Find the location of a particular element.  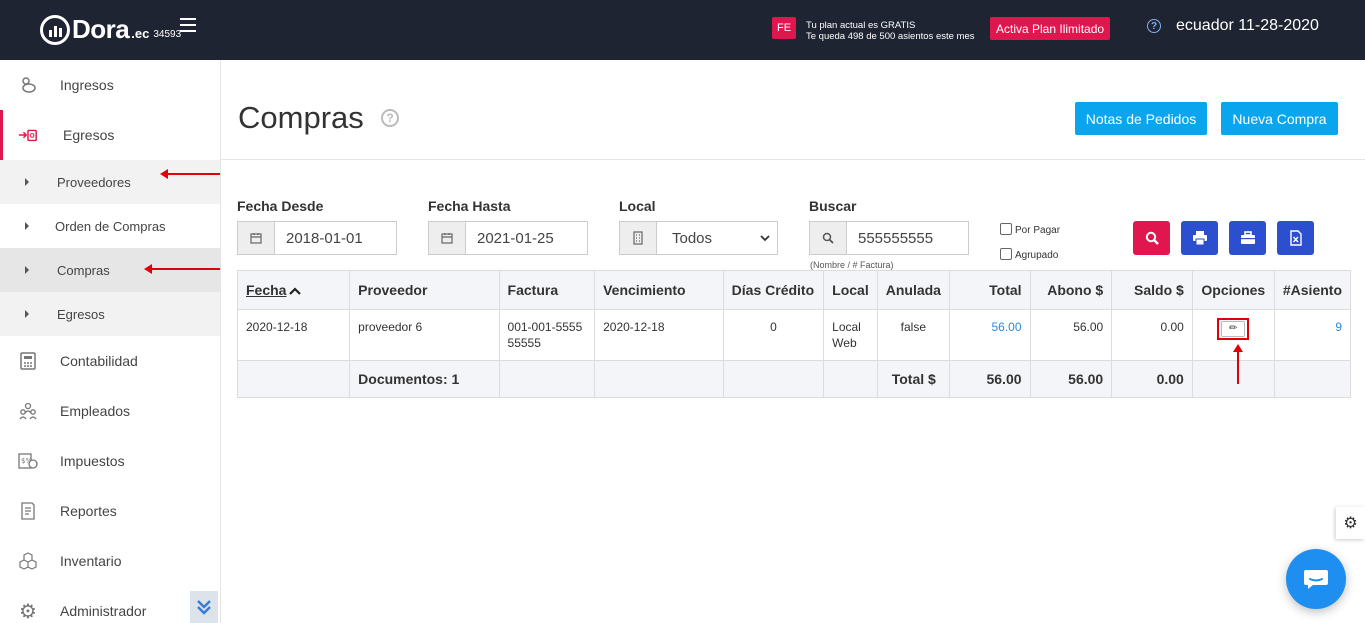

col-factura: Factura is located at coordinates (547, 290).